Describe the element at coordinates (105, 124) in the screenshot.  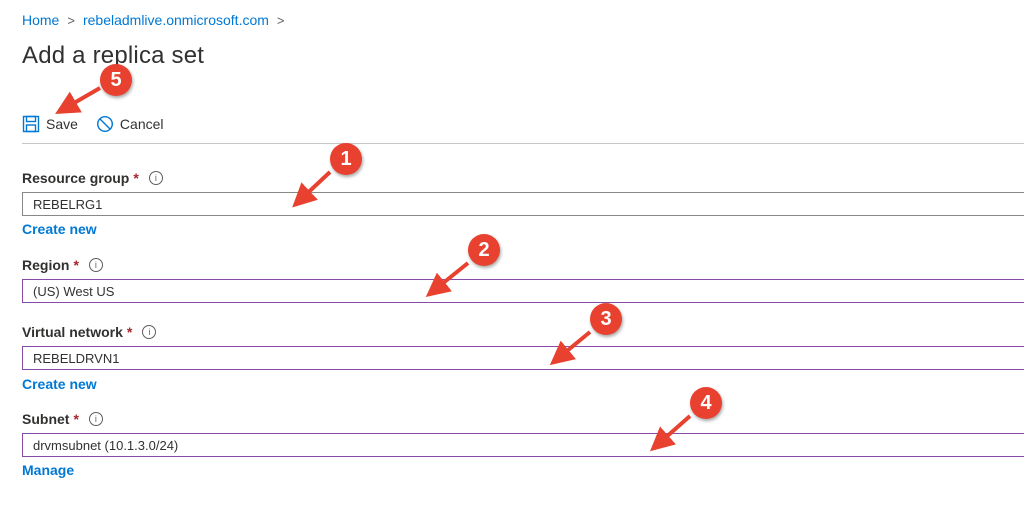
I see `cancel-icon` at that location.